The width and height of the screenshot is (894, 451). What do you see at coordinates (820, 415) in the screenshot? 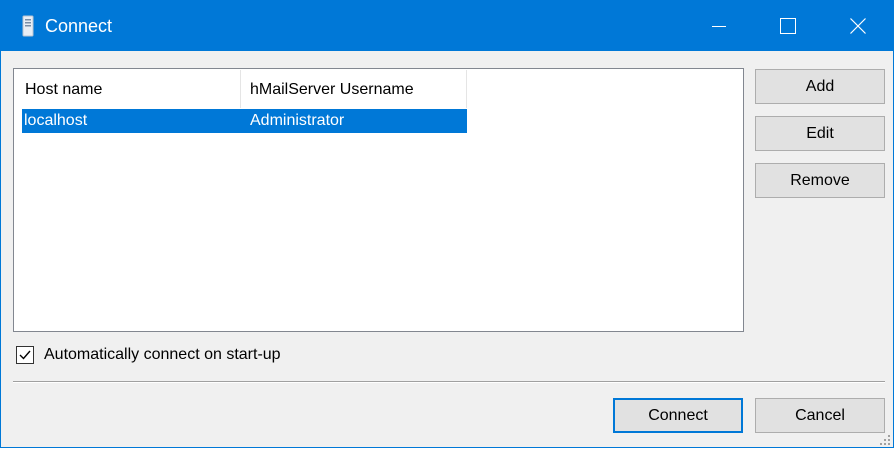
I see `cancel-button: Cancel` at bounding box center [820, 415].